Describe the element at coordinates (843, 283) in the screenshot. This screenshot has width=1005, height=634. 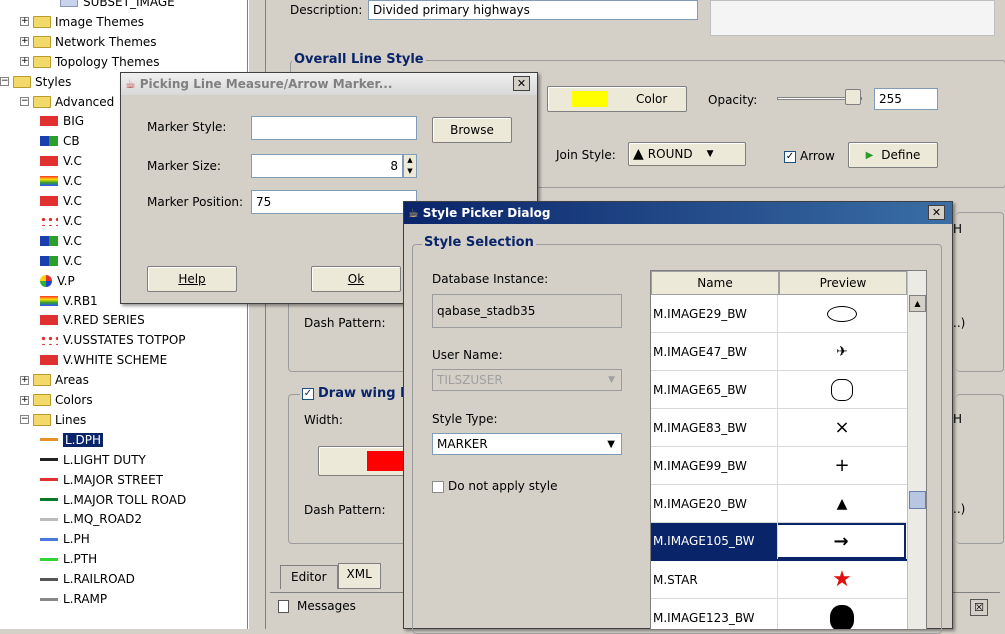
I see `col-header-preview: Preview` at that location.